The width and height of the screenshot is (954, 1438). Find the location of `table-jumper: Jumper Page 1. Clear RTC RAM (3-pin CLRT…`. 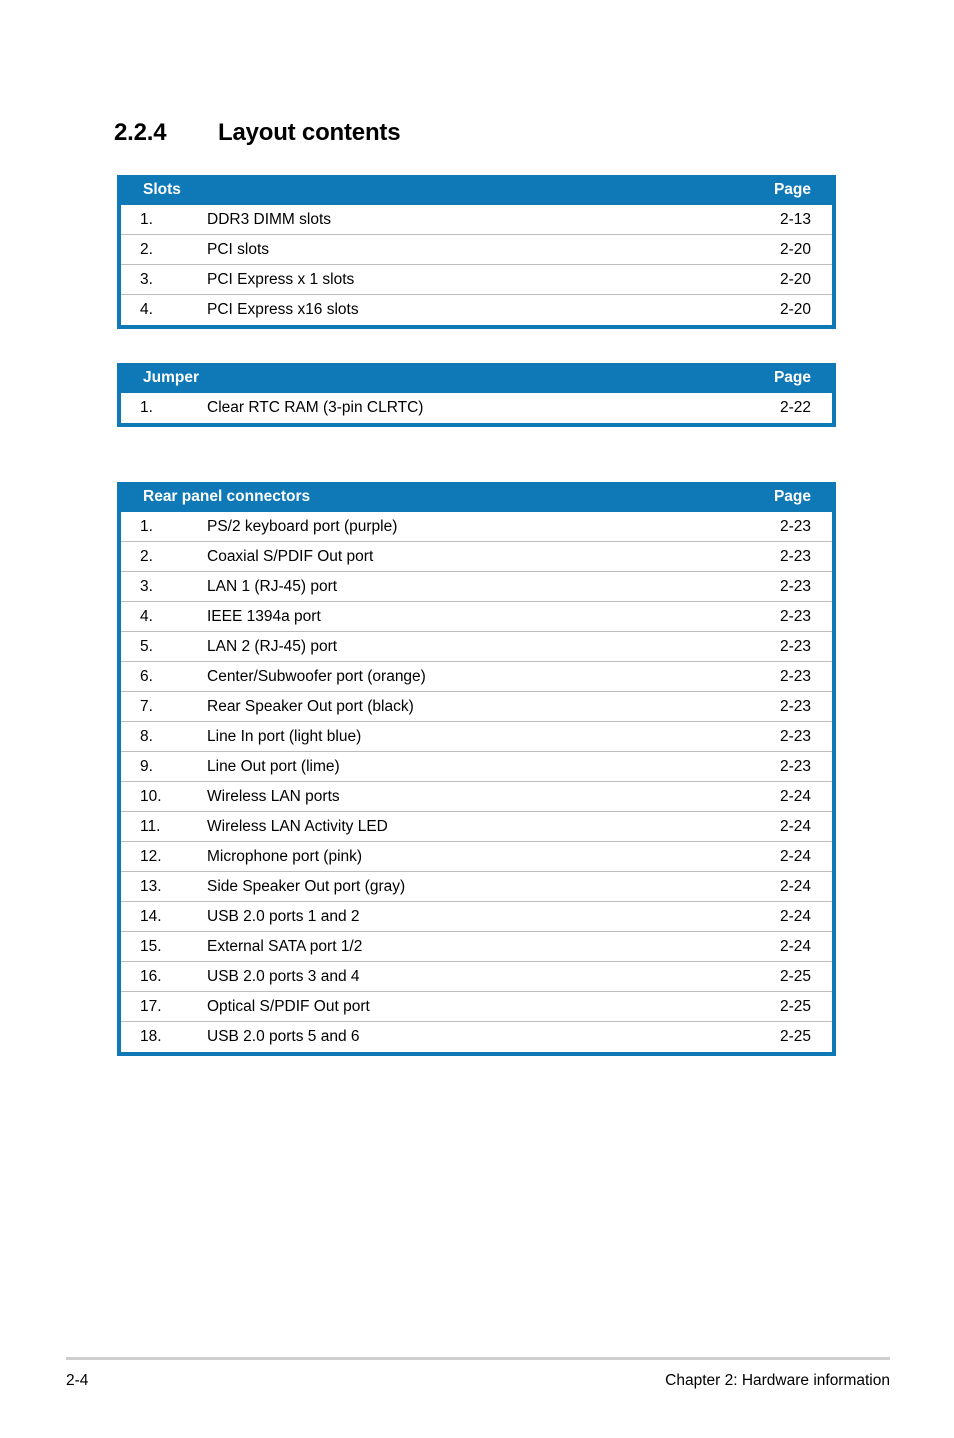

table-jumper: Jumper Page 1. Clear RTC RAM (3-pin CLRT… is located at coordinates (476, 395).